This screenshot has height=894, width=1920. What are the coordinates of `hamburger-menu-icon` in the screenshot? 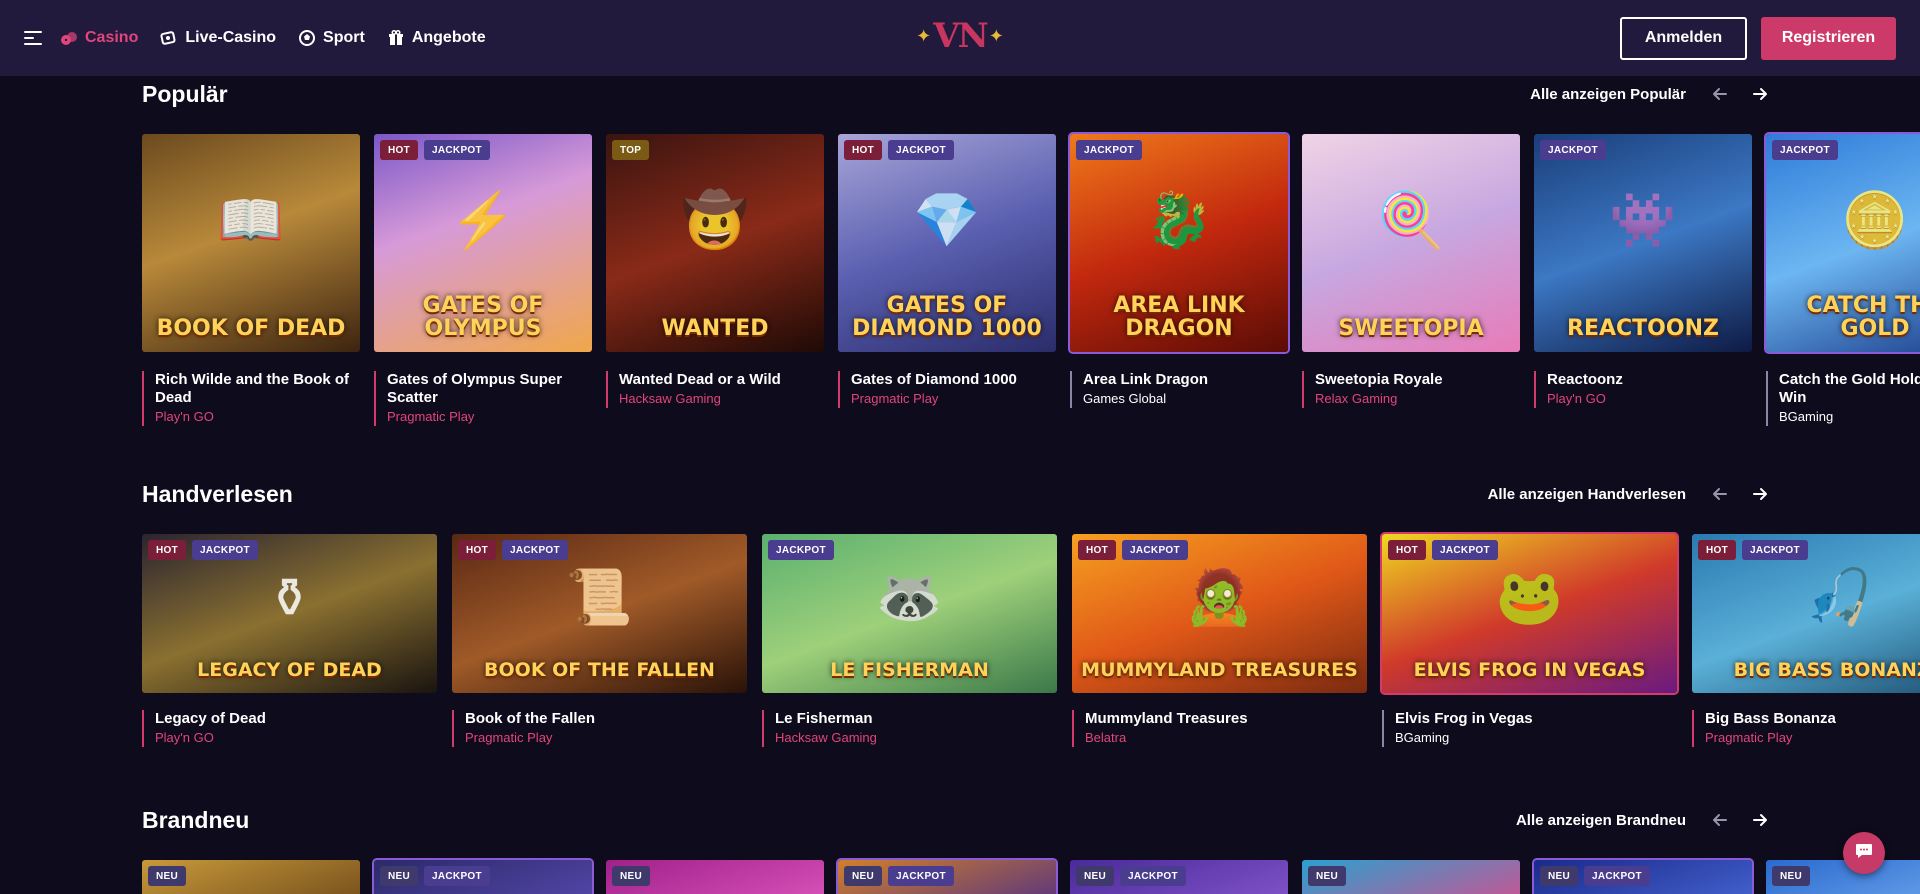 It's located at (33, 38).